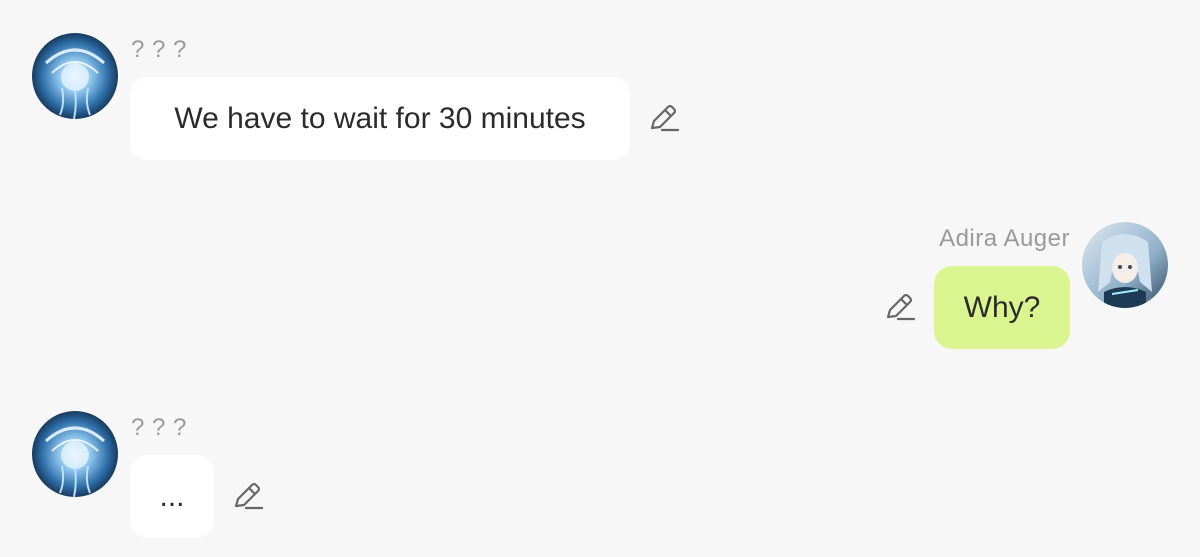 The width and height of the screenshot is (1200, 557). I want to click on message-bubble: We have to wait for 30 minutes, so click(380, 118).